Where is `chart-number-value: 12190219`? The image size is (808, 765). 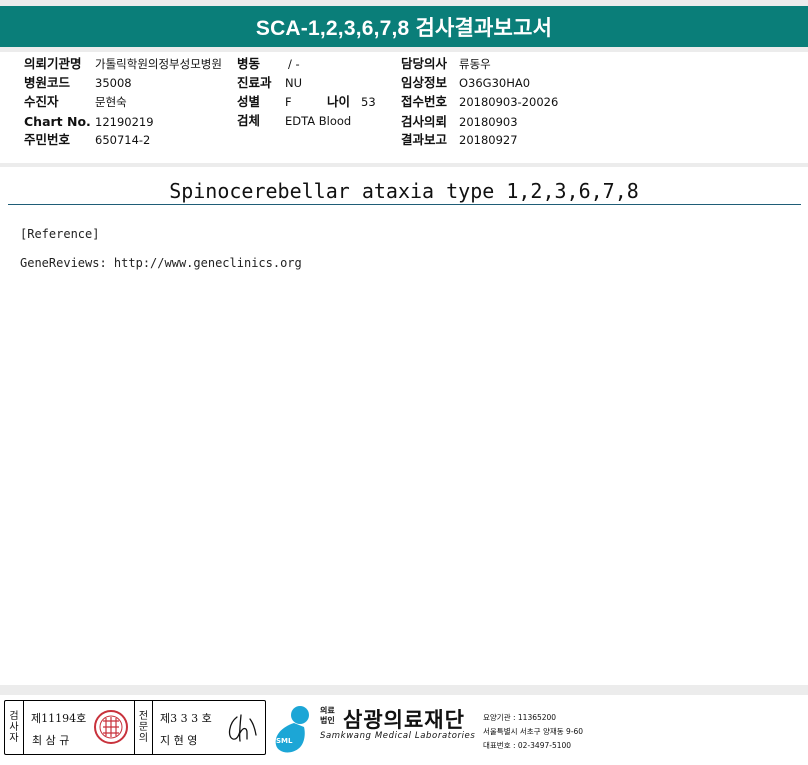 chart-number-value: 12190219 is located at coordinates (124, 122).